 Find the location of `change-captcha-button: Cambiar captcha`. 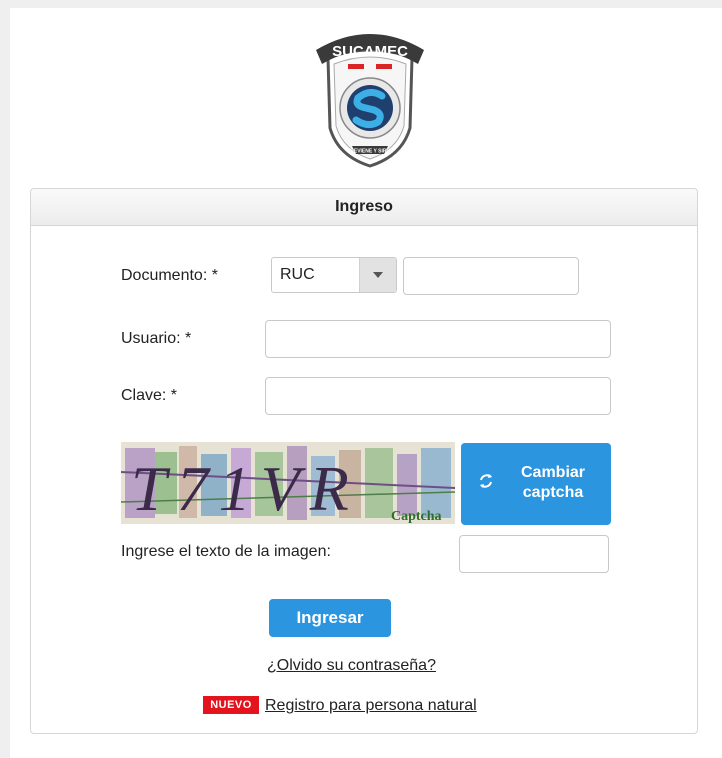

change-captcha-button: Cambiar captcha is located at coordinates (536, 484).